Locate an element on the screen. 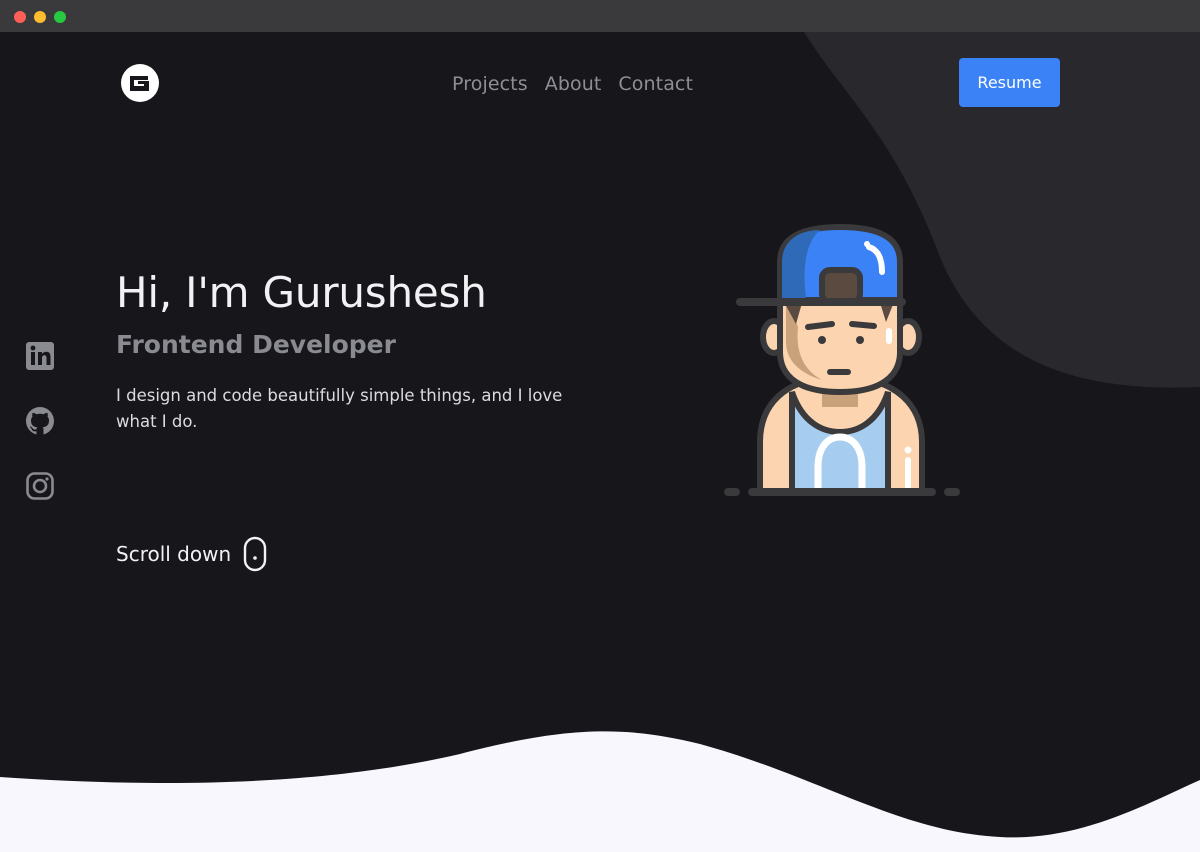 This screenshot has width=1200, height=852. hero-subtitle: Frontend Developer is located at coordinates (256, 344).